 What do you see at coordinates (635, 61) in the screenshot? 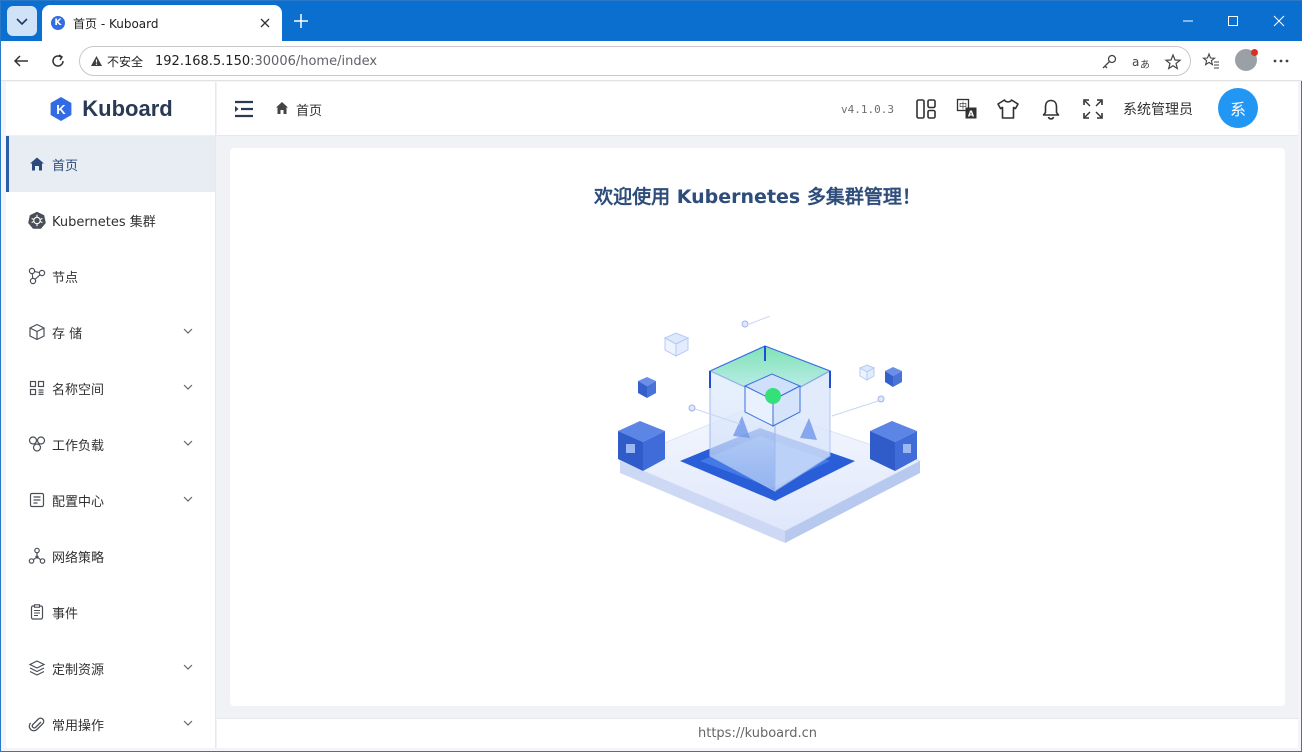
I see `address-bar: 不安全 192.168.5.150:30006/home/index aあ` at bounding box center [635, 61].